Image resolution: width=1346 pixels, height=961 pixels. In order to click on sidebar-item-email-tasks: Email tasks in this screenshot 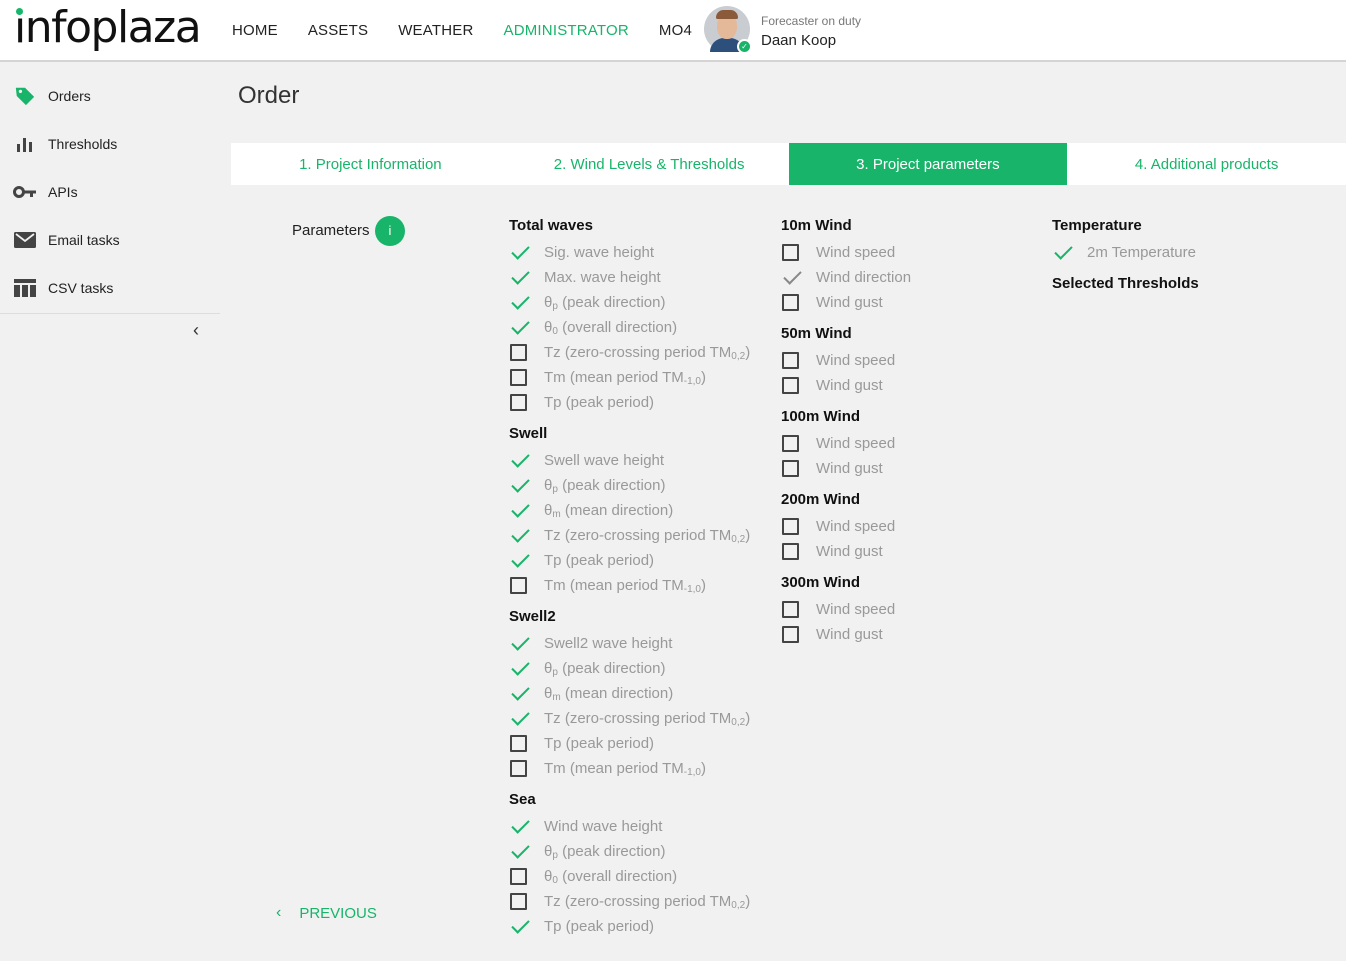, I will do `click(110, 240)`.